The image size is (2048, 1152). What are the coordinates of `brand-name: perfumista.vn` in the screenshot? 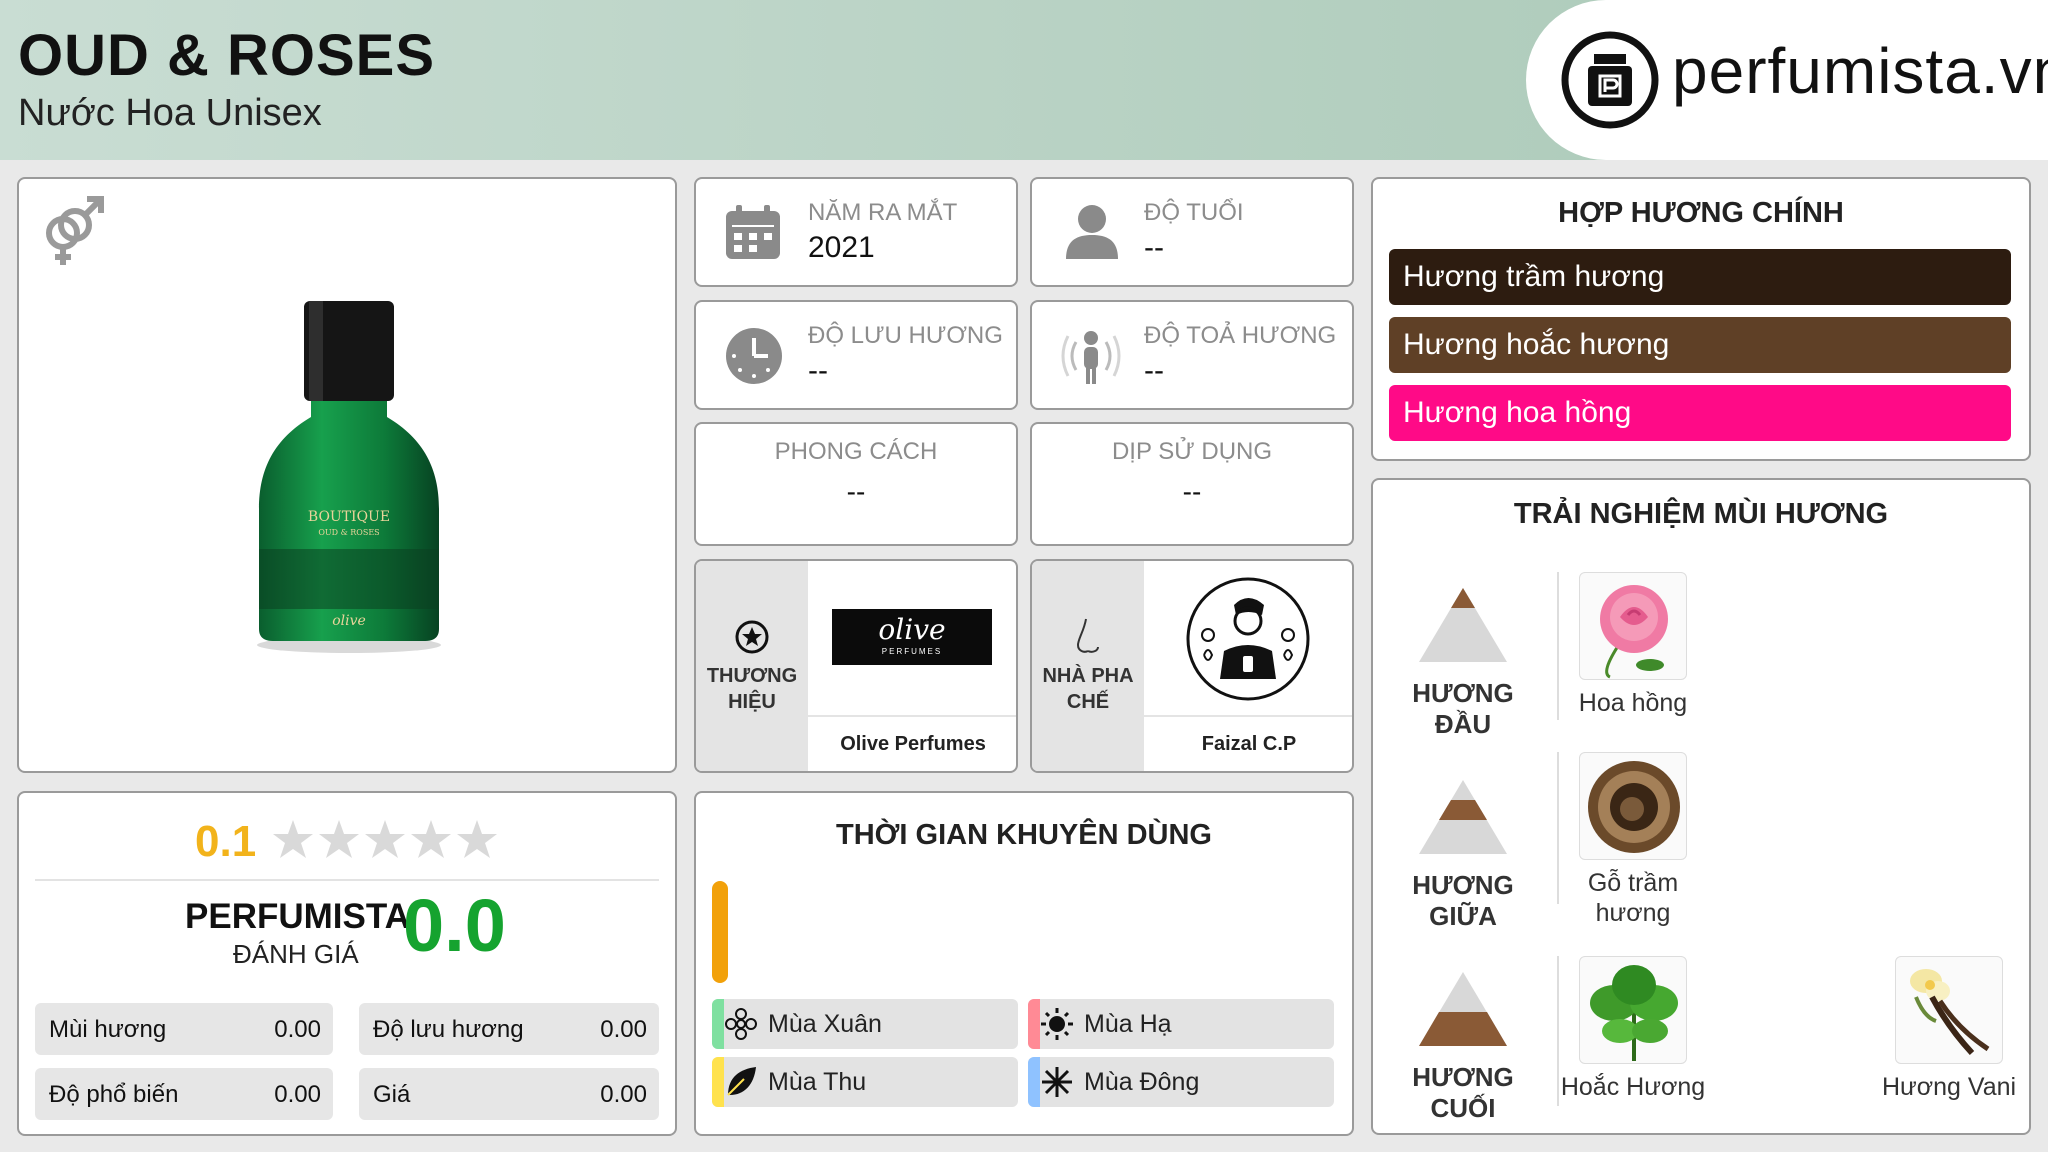 It's located at (1860, 71).